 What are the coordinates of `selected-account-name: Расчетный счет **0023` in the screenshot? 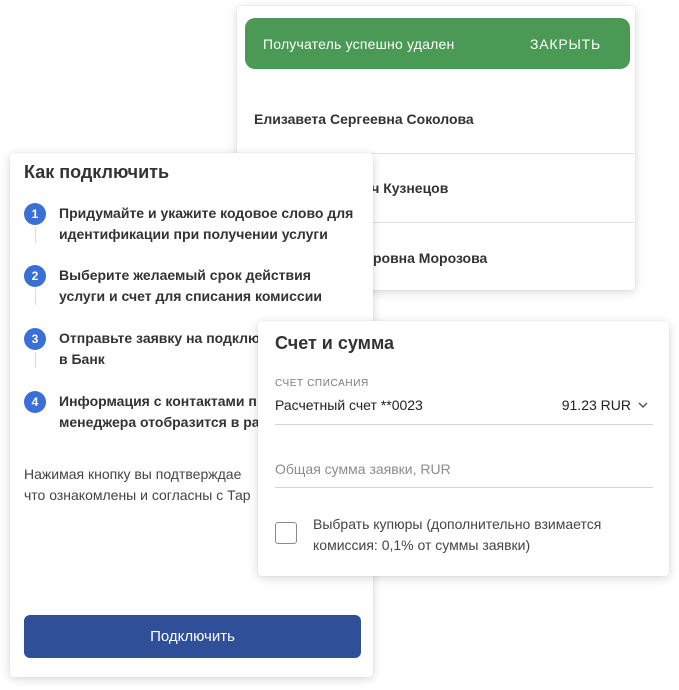 It's located at (349, 405).